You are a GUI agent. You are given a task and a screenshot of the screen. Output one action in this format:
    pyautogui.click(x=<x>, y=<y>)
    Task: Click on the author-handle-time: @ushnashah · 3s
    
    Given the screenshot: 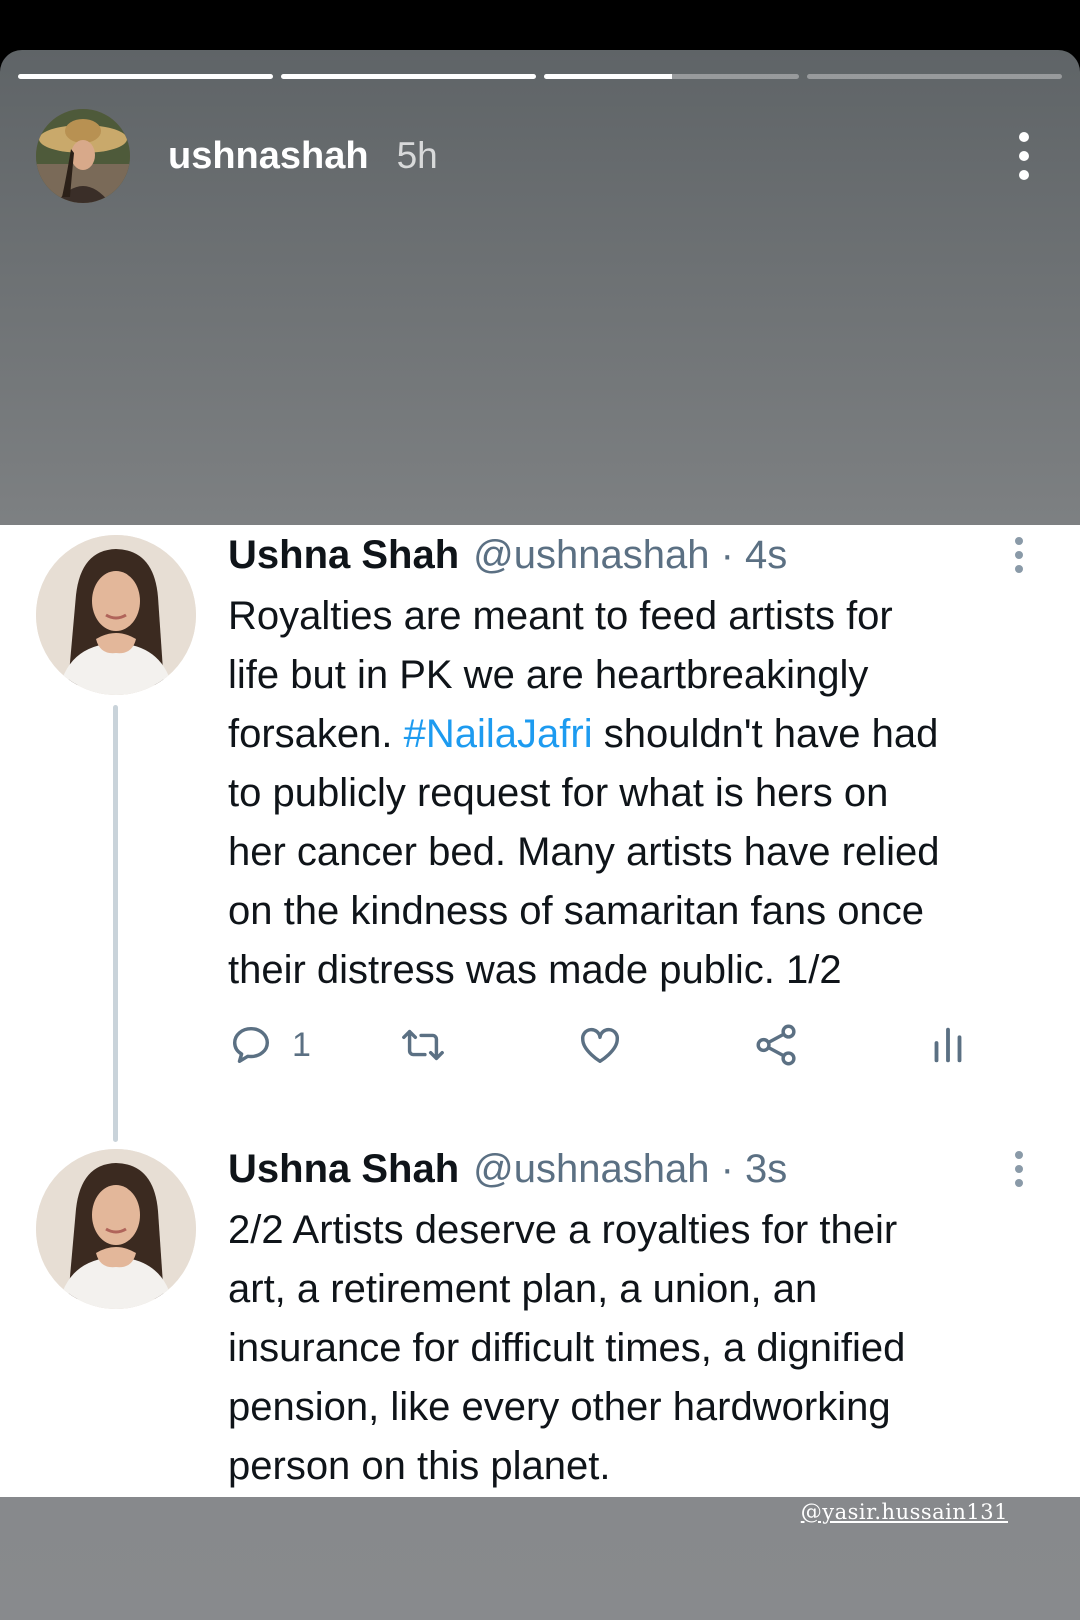 What is the action you would take?
    pyautogui.click(x=630, y=1169)
    